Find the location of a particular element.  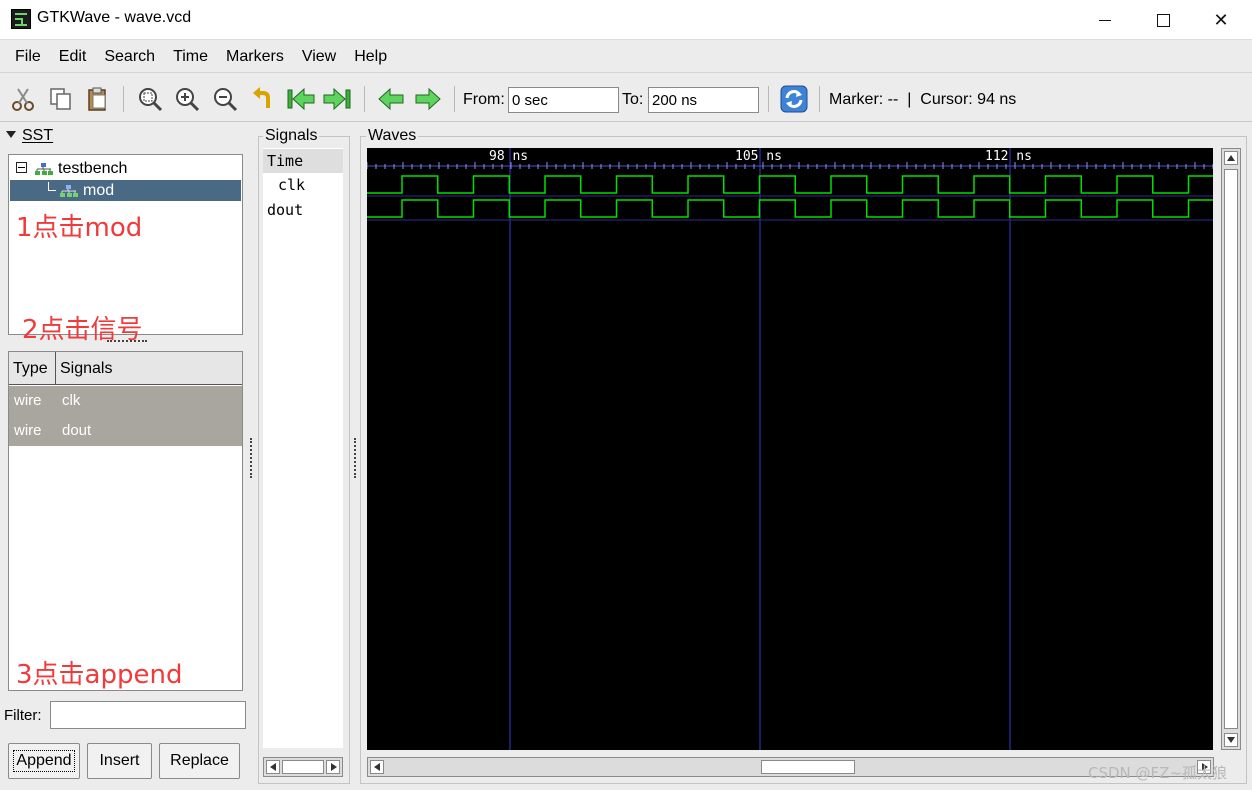

copy-icon is located at coordinates (61, 99).